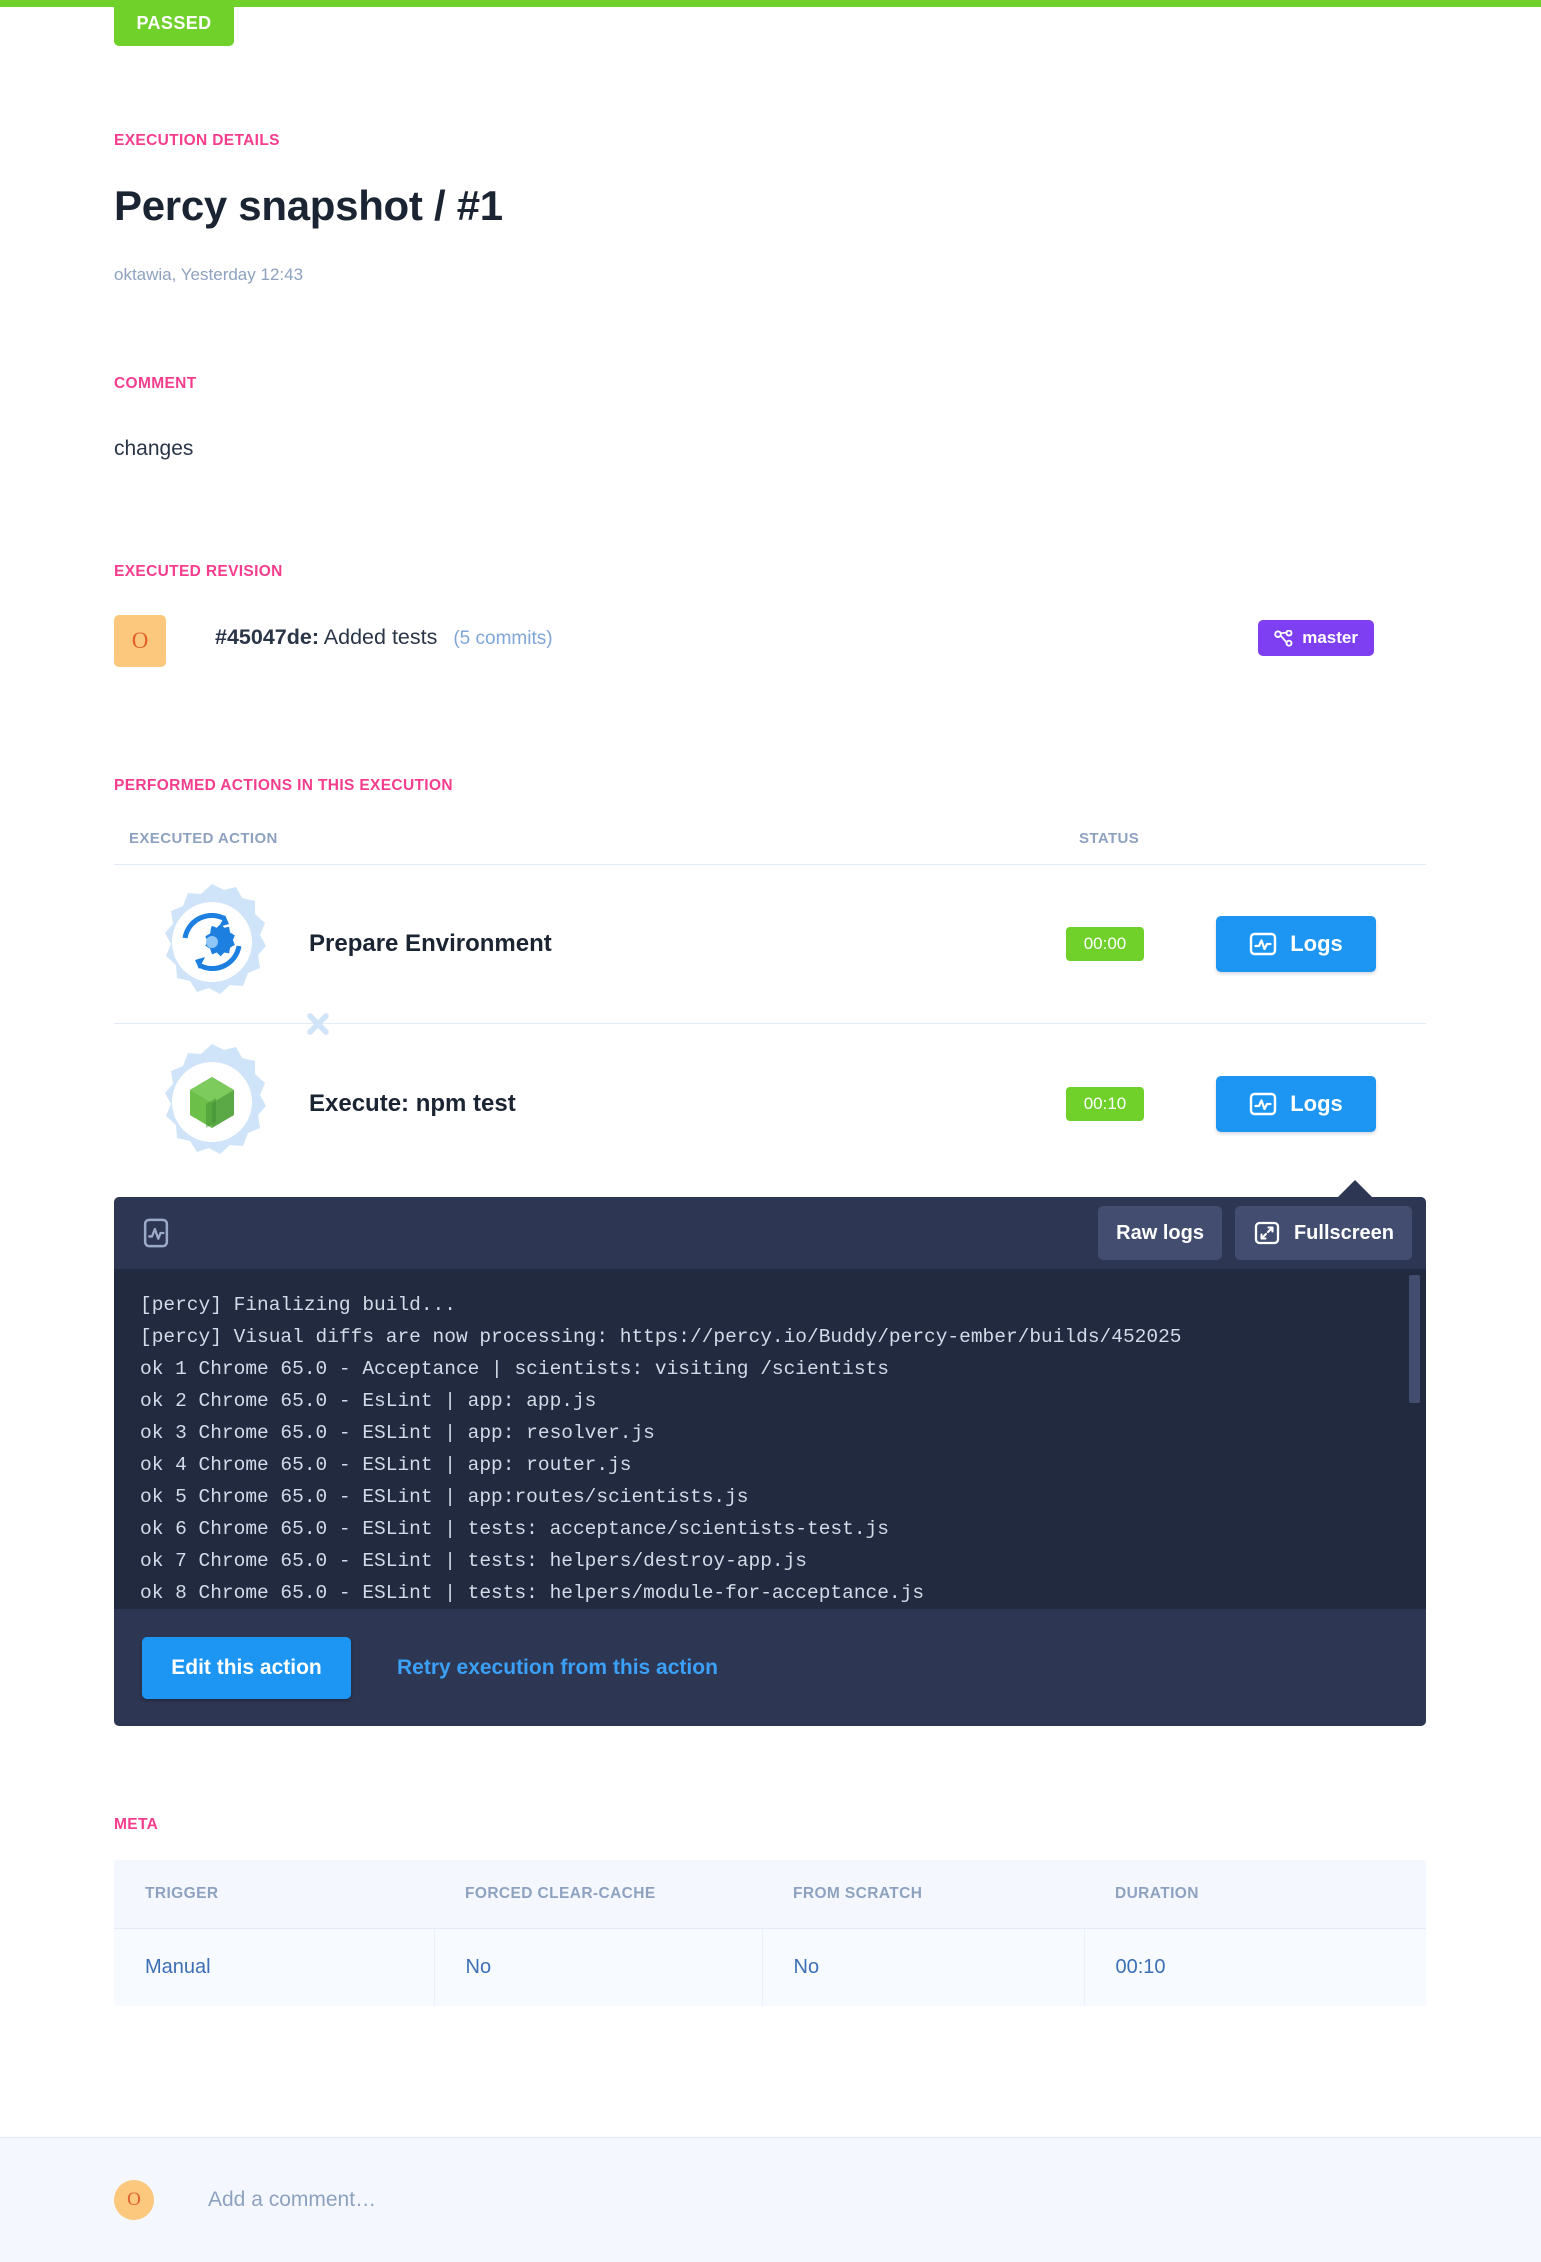  What do you see at coordinates (770, 1098) in the screenshot?
I see `table-row: Execute: npm test 00:10 Logs` at bounding box center [770, 1098].